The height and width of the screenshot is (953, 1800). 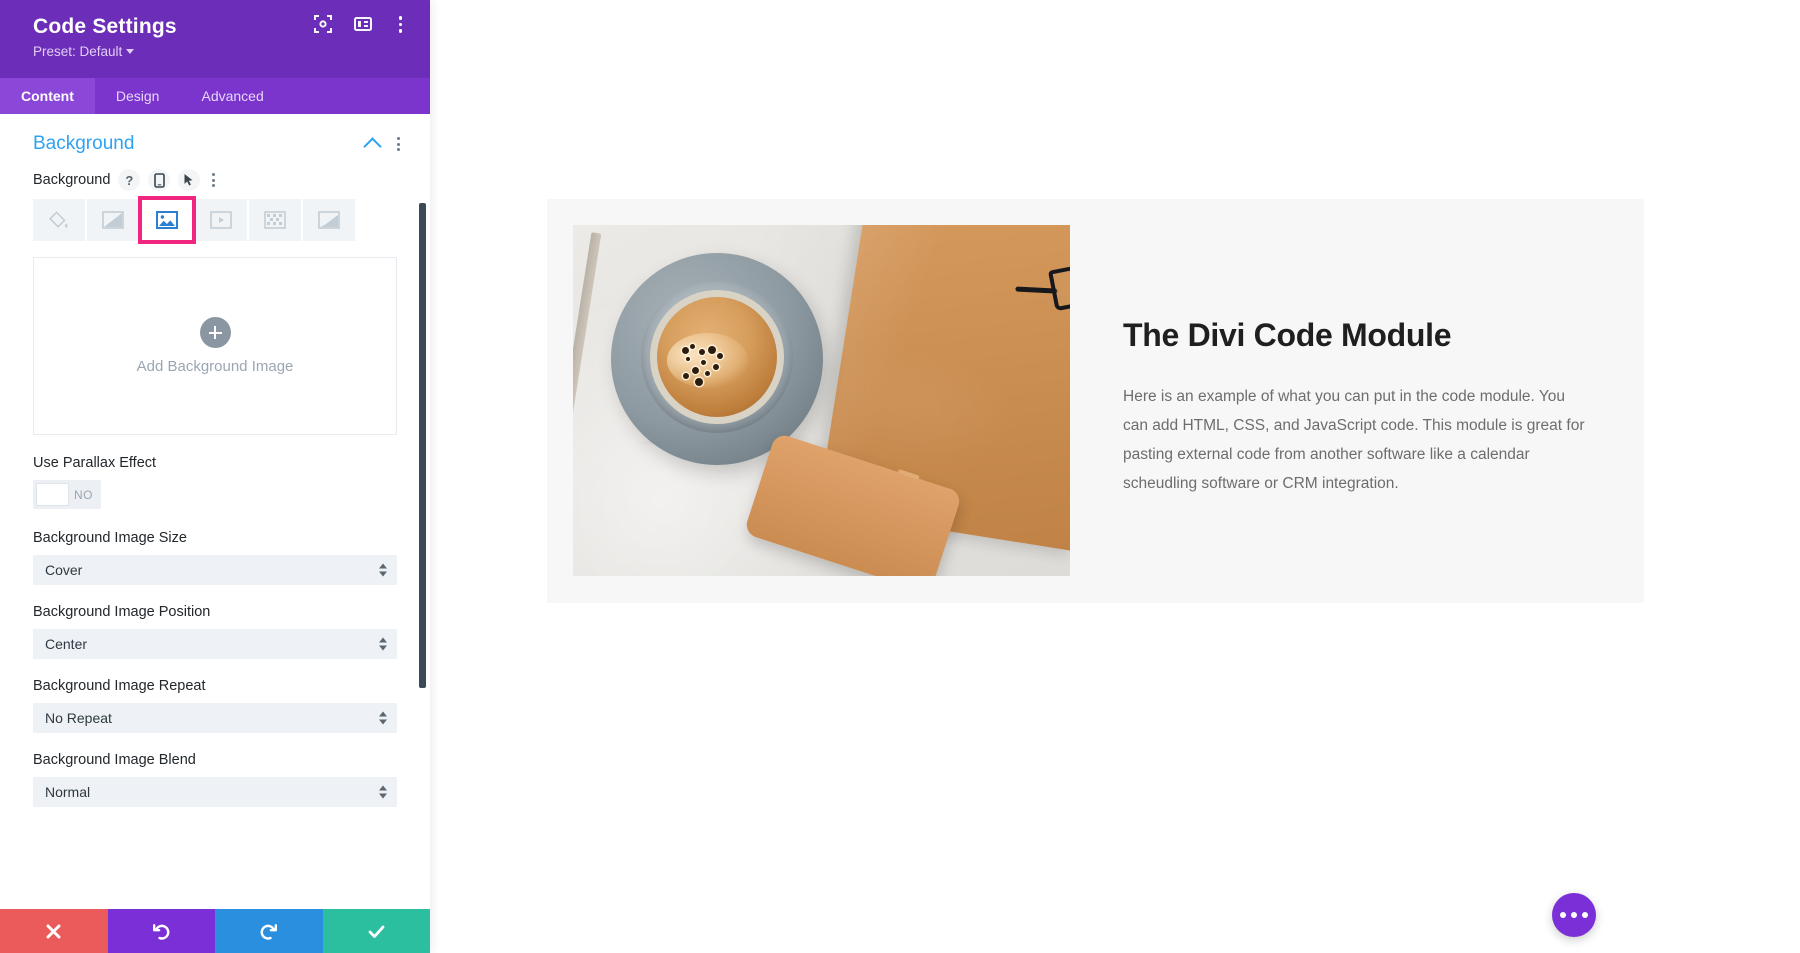 I want to click on background-image-blend-select: Normal, so click(x=215, y=792).